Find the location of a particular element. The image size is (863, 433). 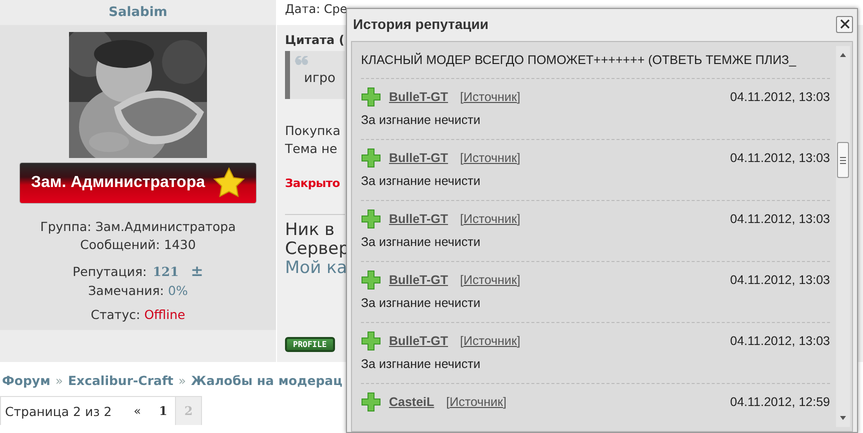

quote-title: Цитата ( is located at coordinates (314, 40).